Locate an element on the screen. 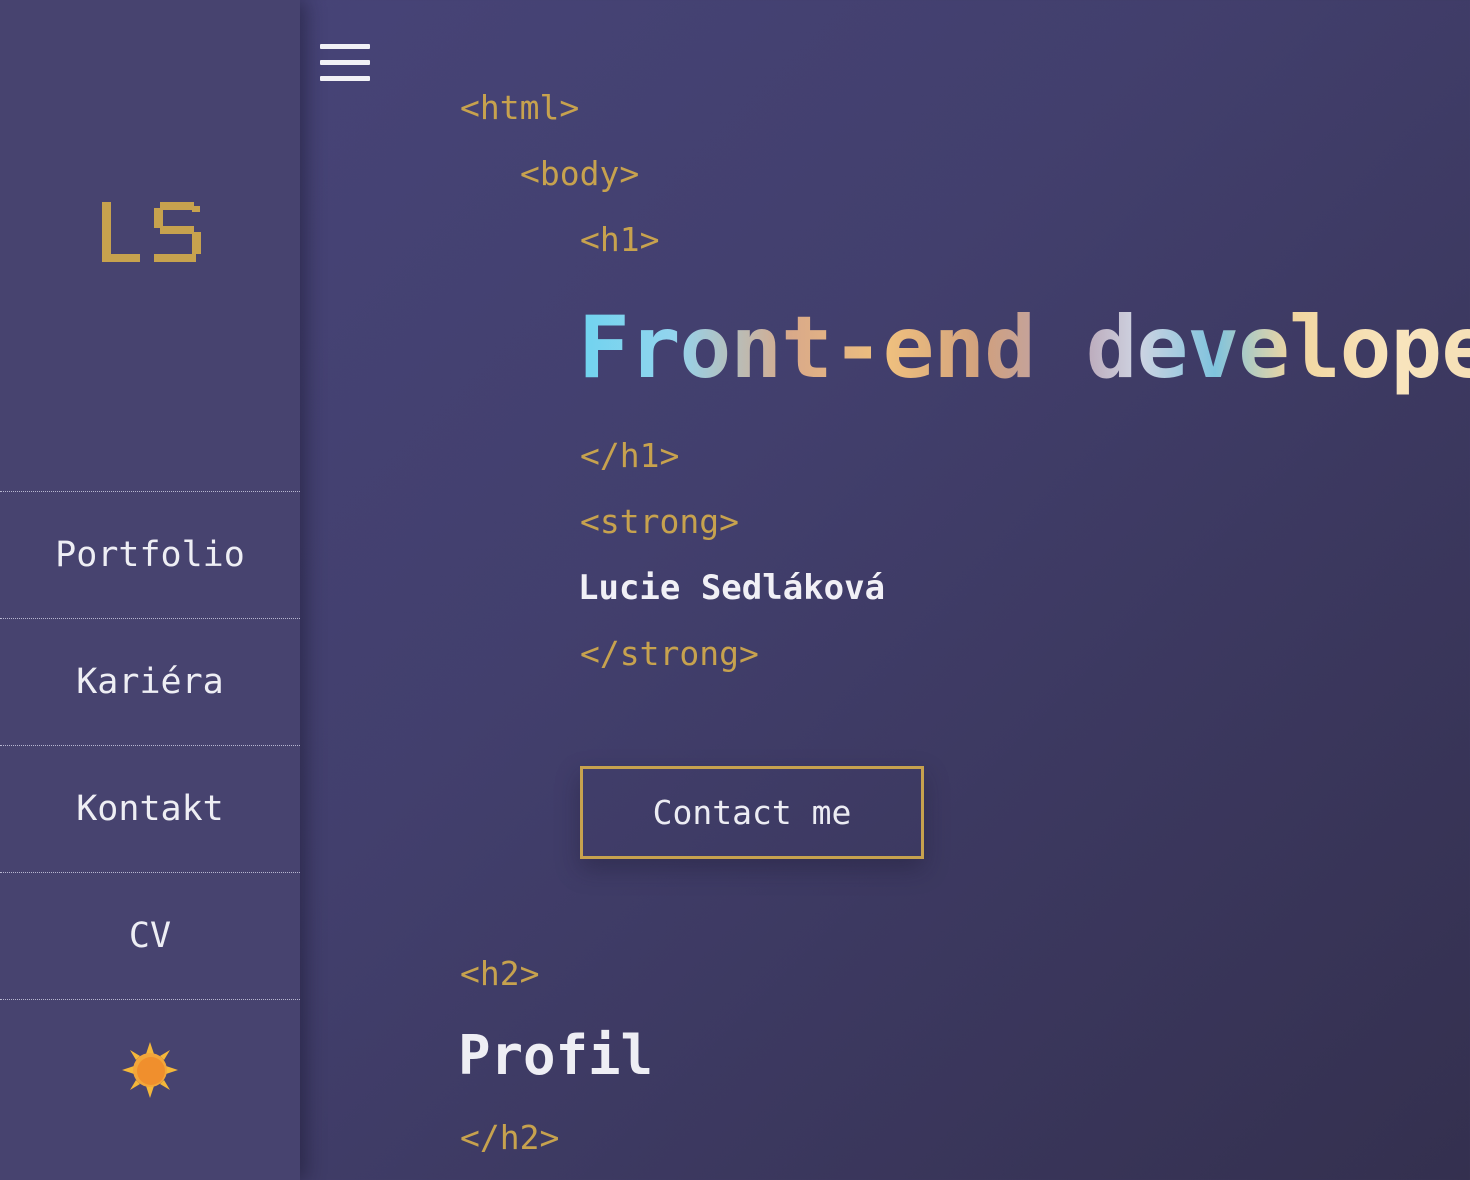 The height and width of the screenshot is (1180, 1470). h2-close-tag: </h2> is located at coordinates (510, 1137).